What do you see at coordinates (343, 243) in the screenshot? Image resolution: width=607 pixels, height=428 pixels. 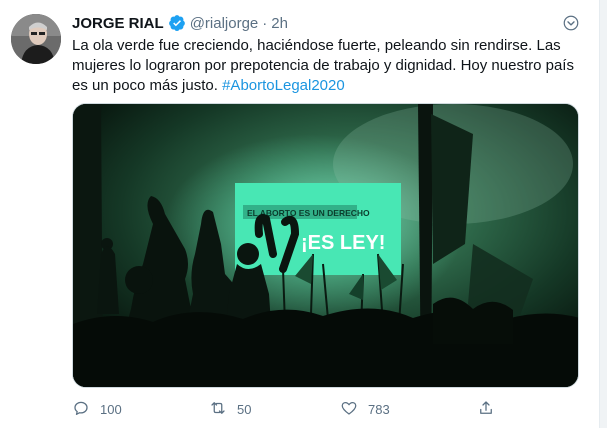 I see `screen-text-main: ¡ES LEY!` at bounding box center [343, 243].